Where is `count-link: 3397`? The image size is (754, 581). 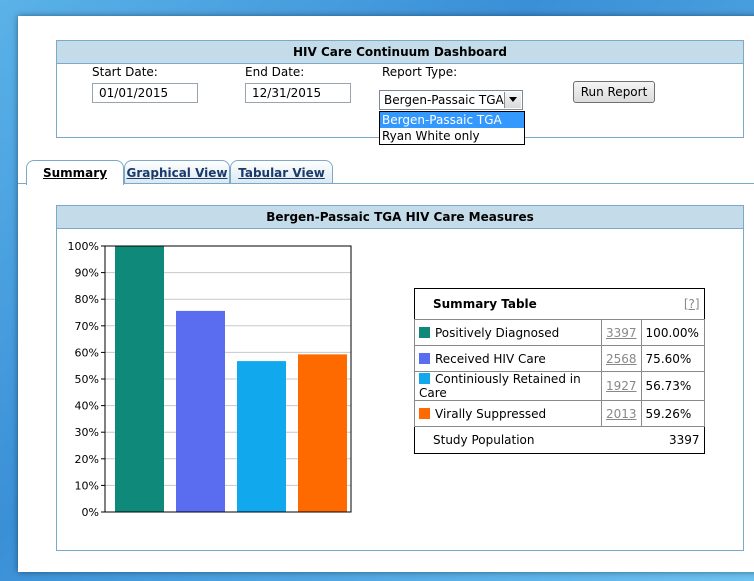 count-link: 3397 is located at coordinates (621, 332).